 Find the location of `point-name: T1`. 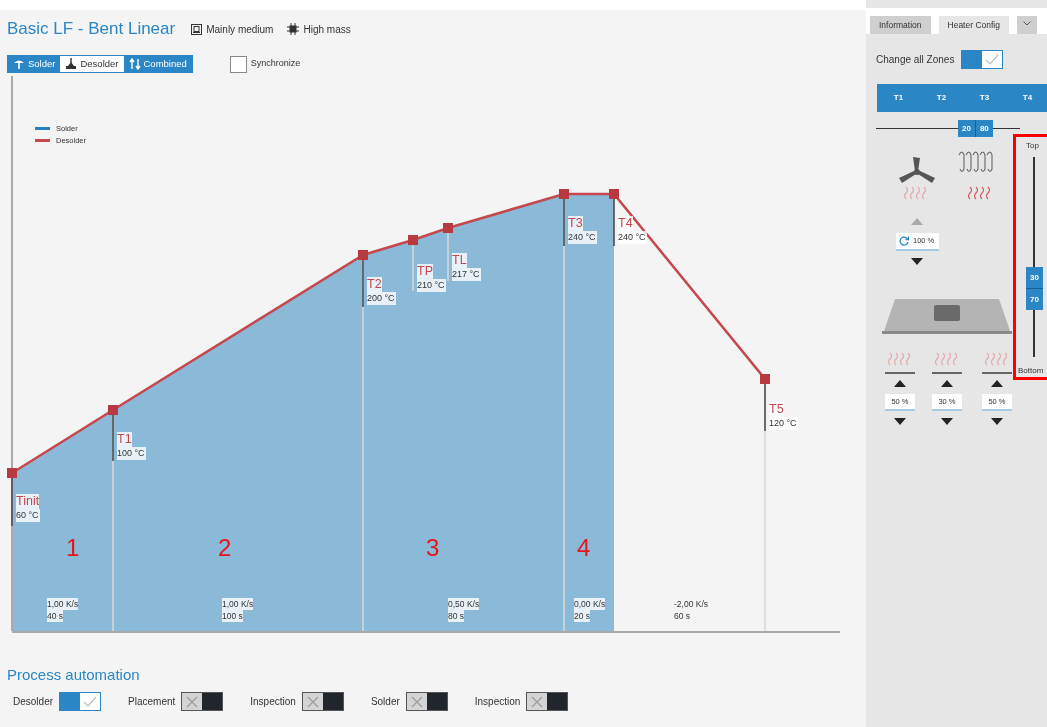

point-name: T1 is located at coordinates (124, 439).